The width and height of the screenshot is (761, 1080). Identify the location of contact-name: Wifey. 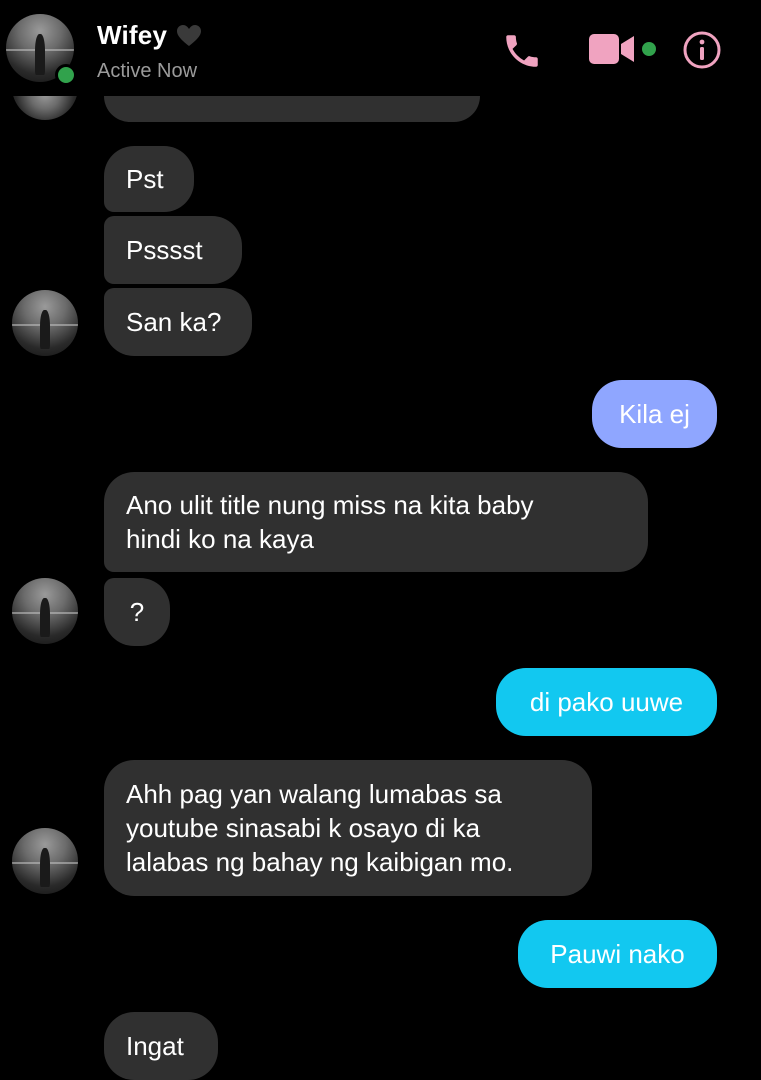
(132, 35).